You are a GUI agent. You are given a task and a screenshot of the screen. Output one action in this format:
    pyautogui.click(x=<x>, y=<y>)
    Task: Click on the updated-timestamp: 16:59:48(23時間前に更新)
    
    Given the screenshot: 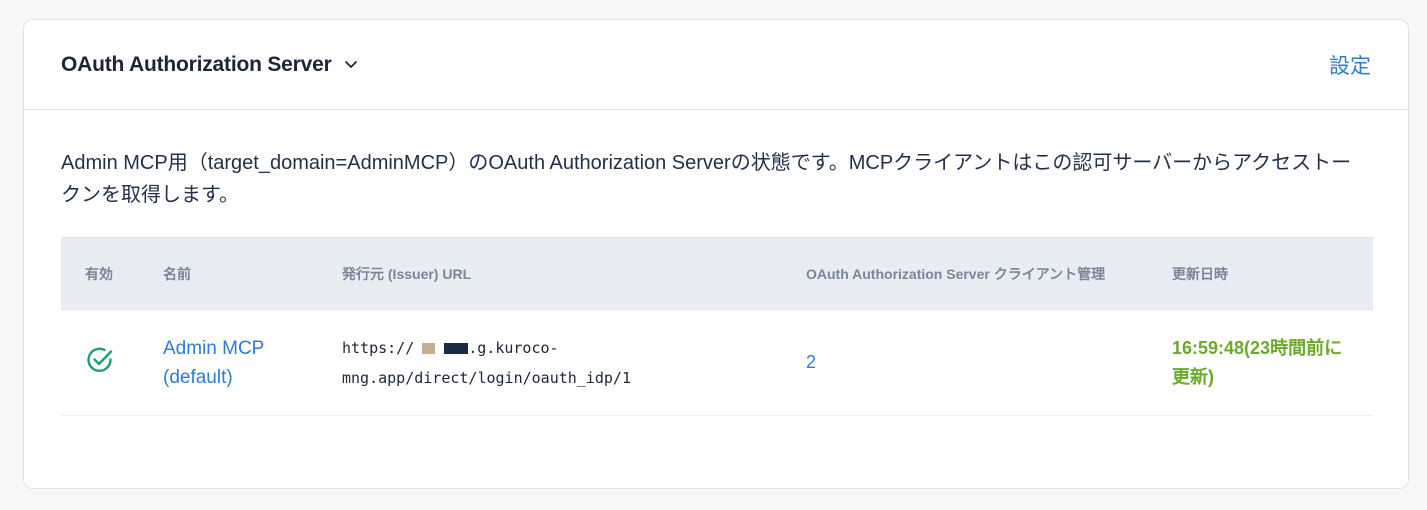 What is the action you would take?
    pyautogui.click(x=1257, y=362)
    